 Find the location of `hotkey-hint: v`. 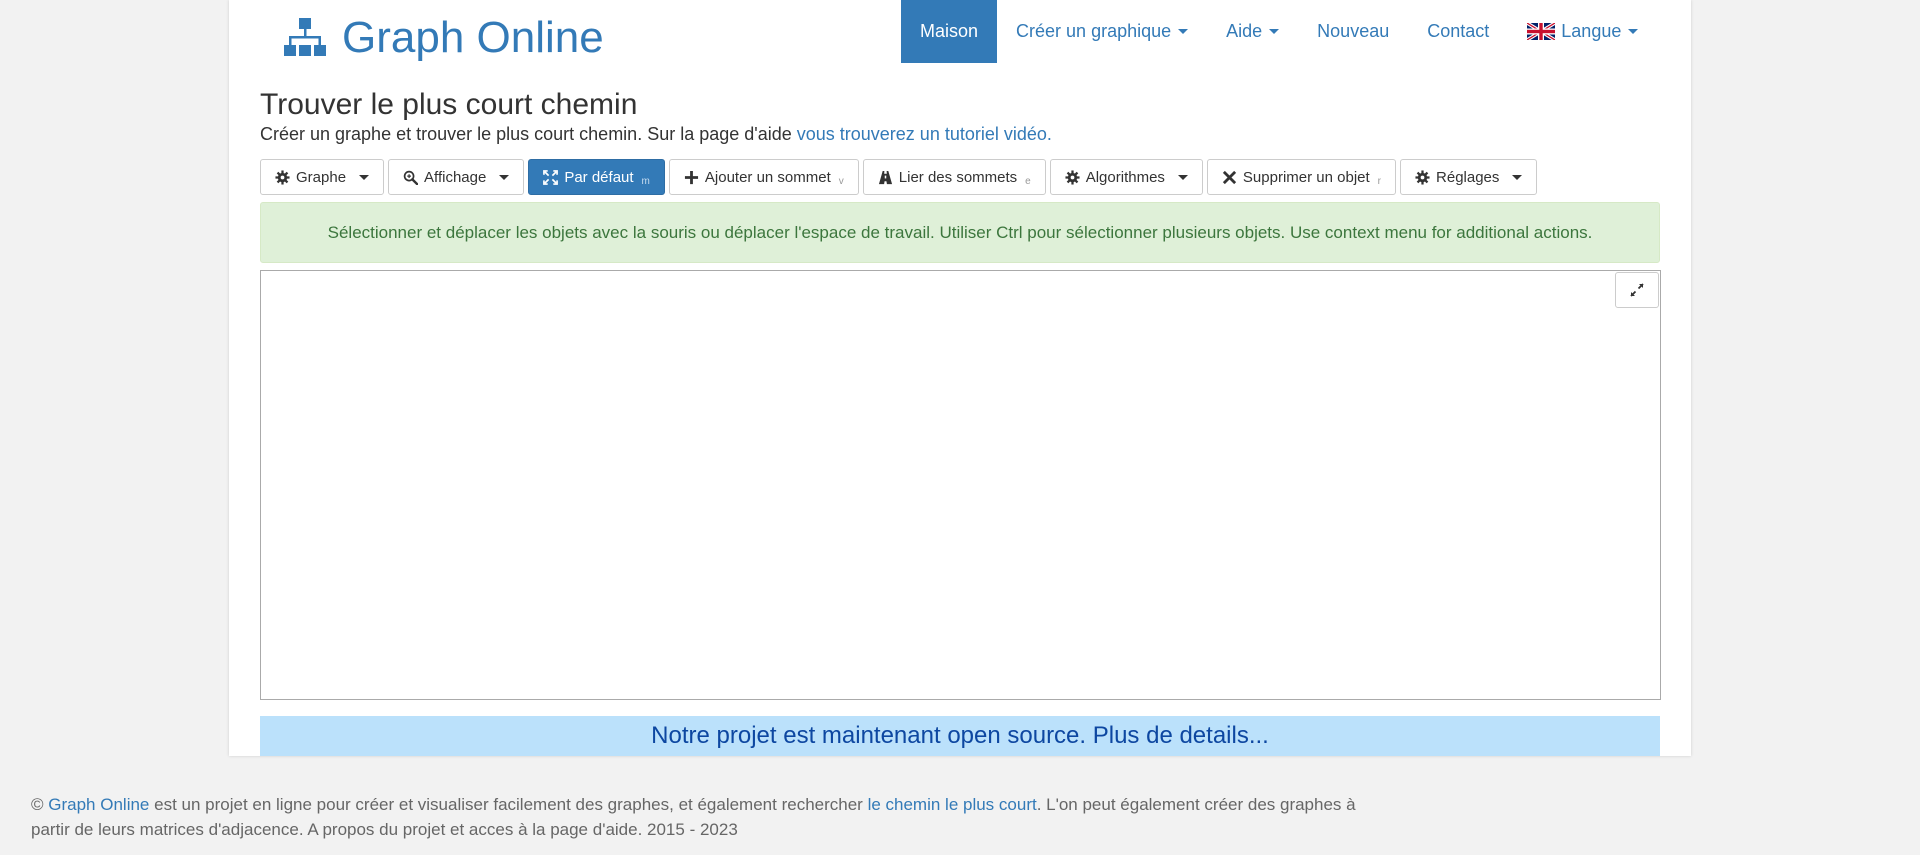

hotkey-hint: v is located at coordinates (841, 181).